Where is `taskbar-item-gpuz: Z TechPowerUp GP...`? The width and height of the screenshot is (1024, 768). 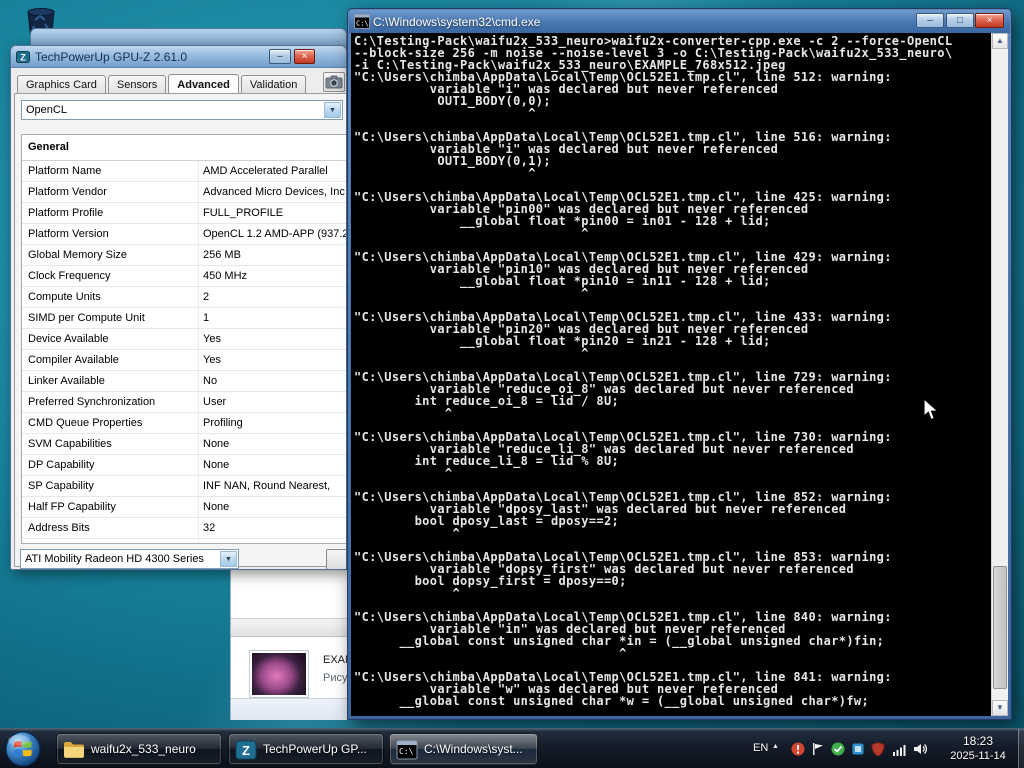
taskbar-item-gpuz: Z TechPowerUp GP... is located at coordinates (306, 749).